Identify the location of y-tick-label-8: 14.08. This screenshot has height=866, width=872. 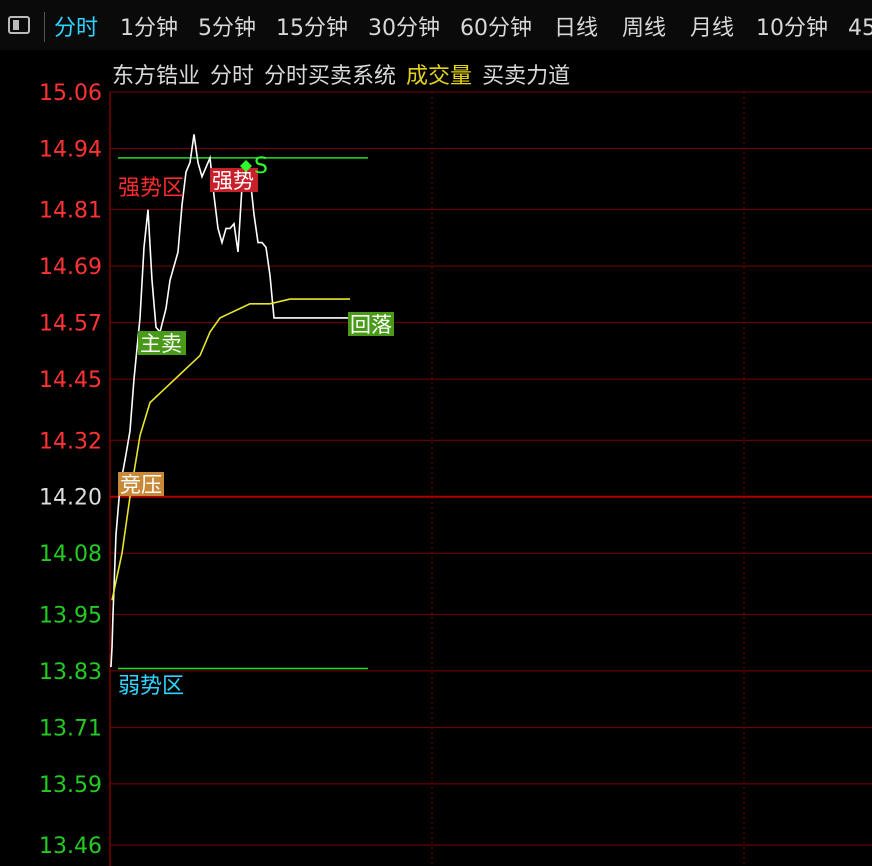
(70, 554).